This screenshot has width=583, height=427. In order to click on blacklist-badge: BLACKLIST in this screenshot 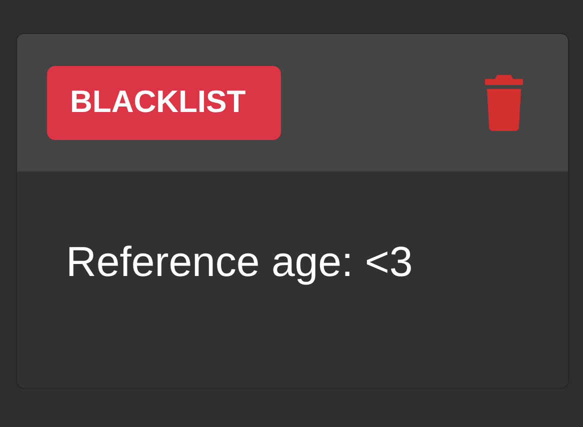, I will do `click(164, 103)`.